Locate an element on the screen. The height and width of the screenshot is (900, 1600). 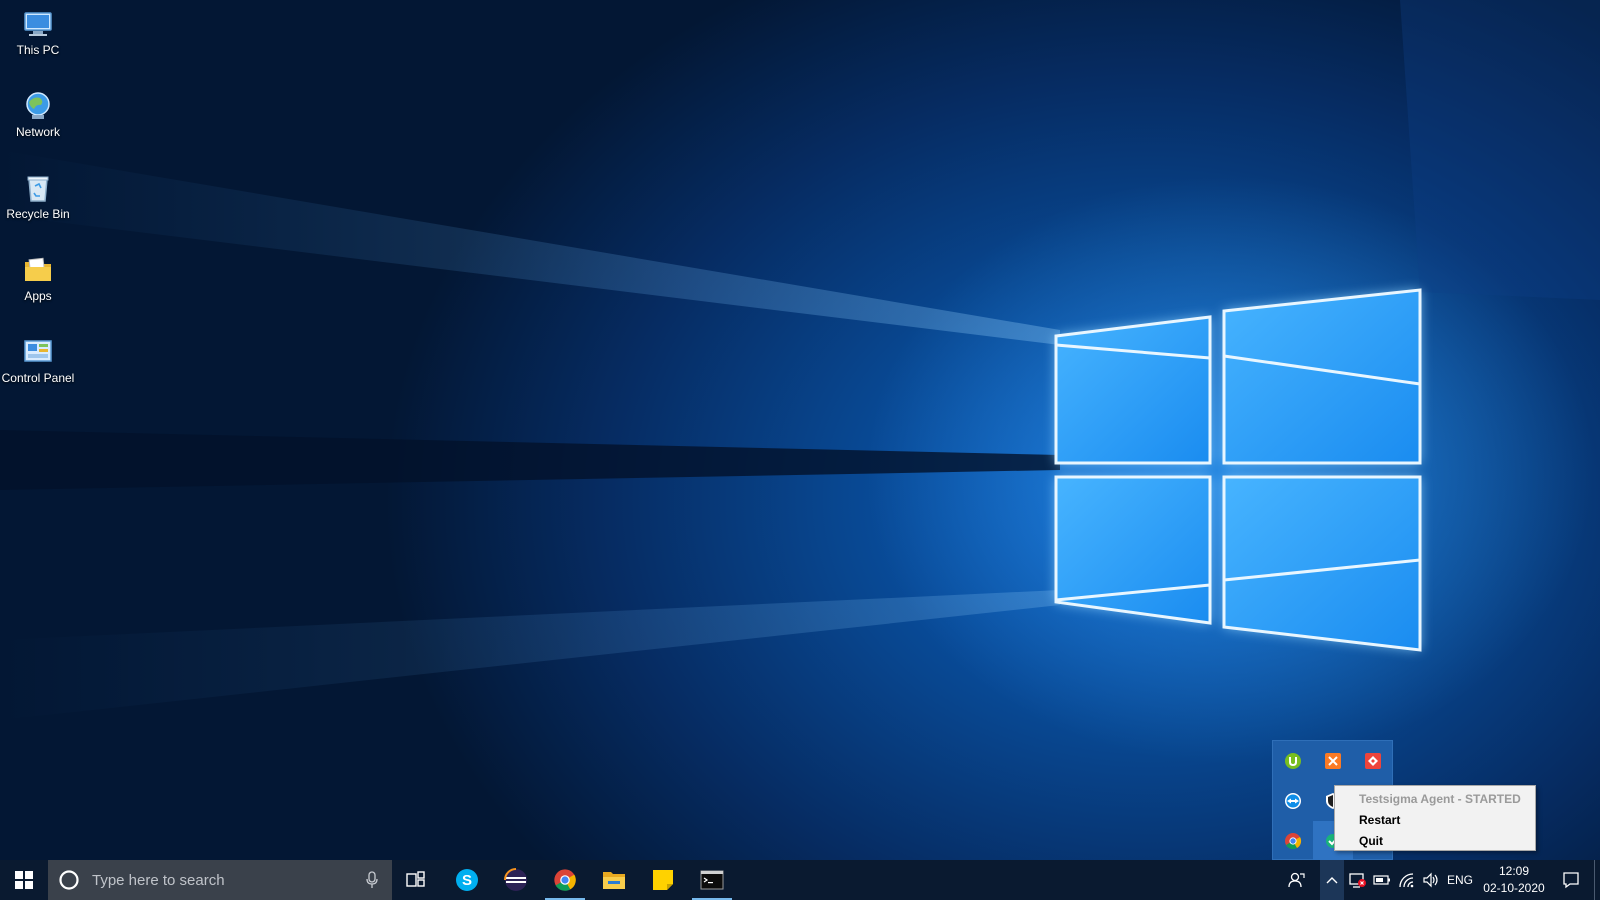
taskbar-app-file-explorer is located at coordinates (614, 880).